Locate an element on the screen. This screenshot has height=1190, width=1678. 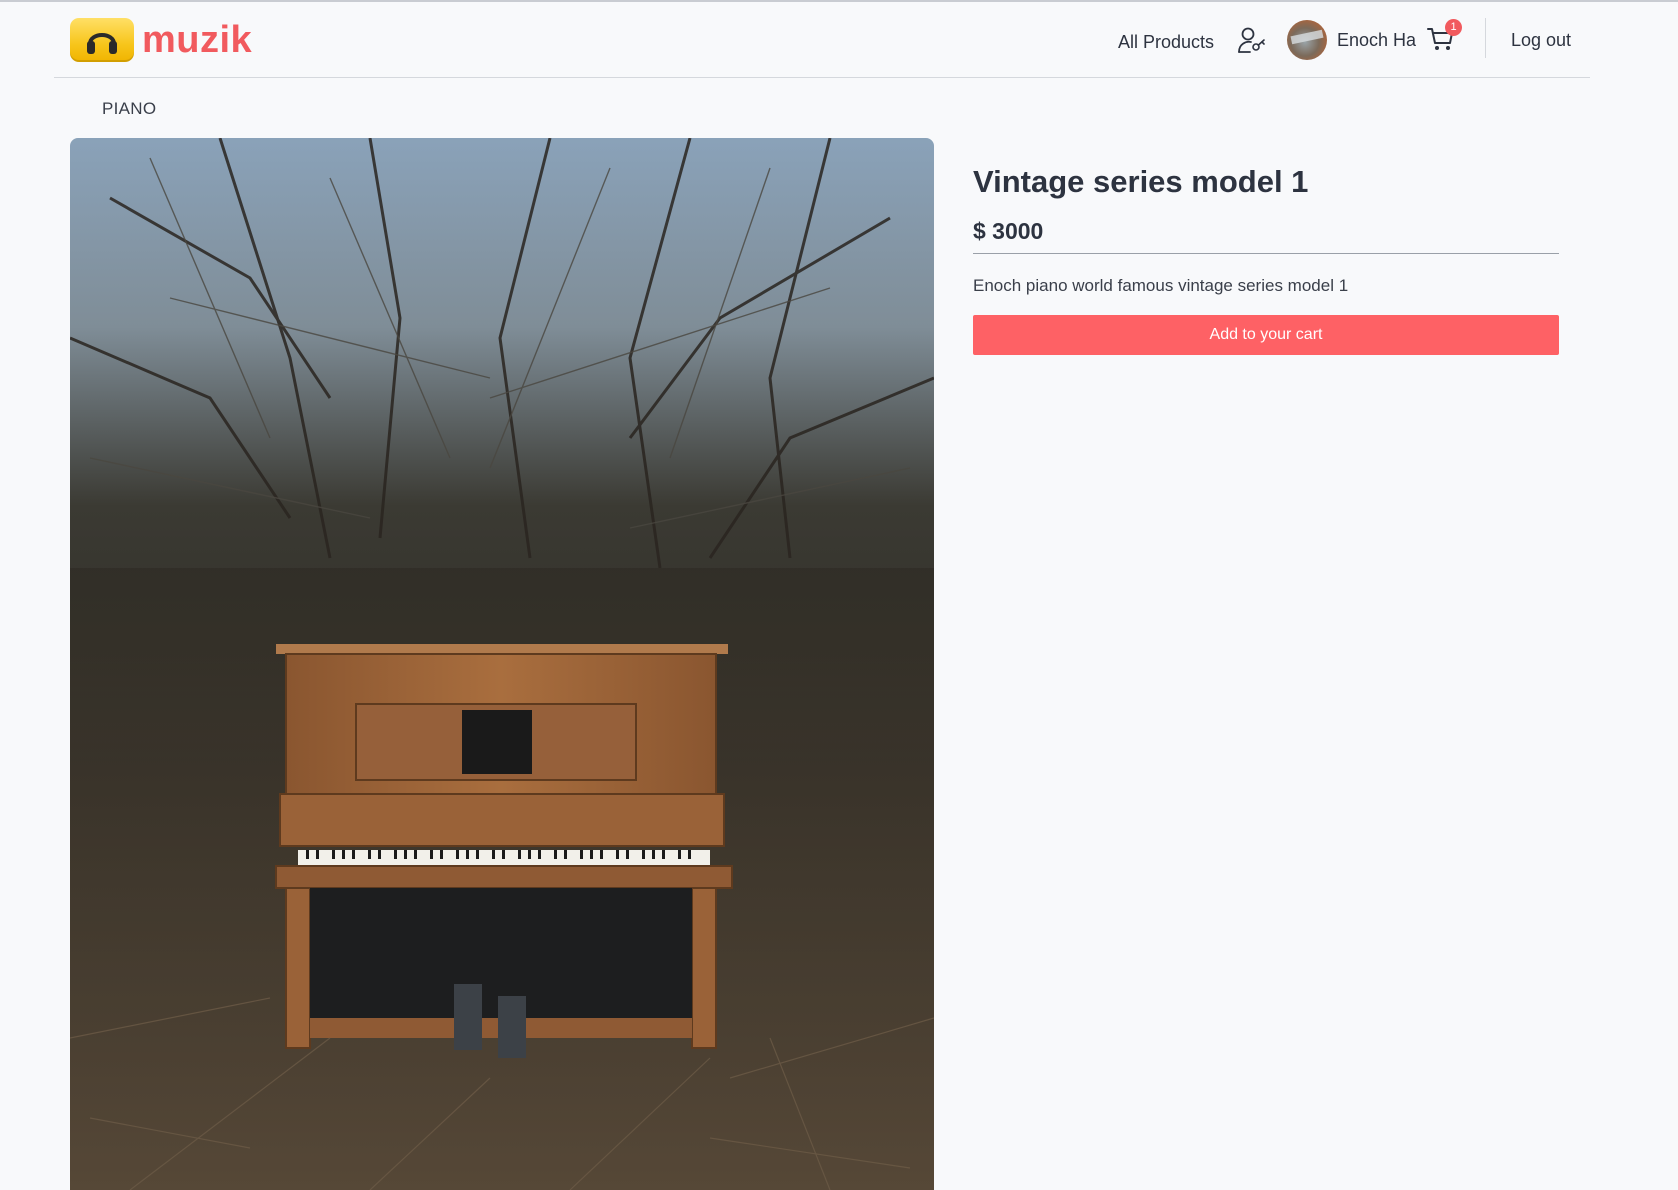
divider is located at coordinates (1266, 253).